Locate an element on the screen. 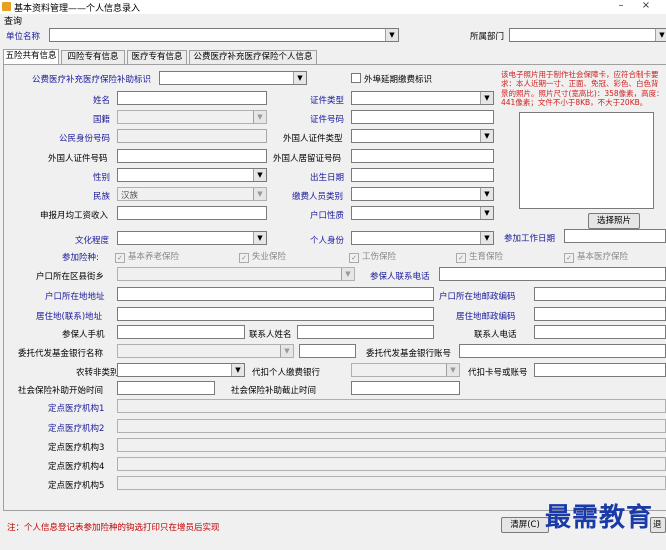 The width and height of the screenshot is (666, 550). street-select: ▼ is located at coordinates (236, 274).